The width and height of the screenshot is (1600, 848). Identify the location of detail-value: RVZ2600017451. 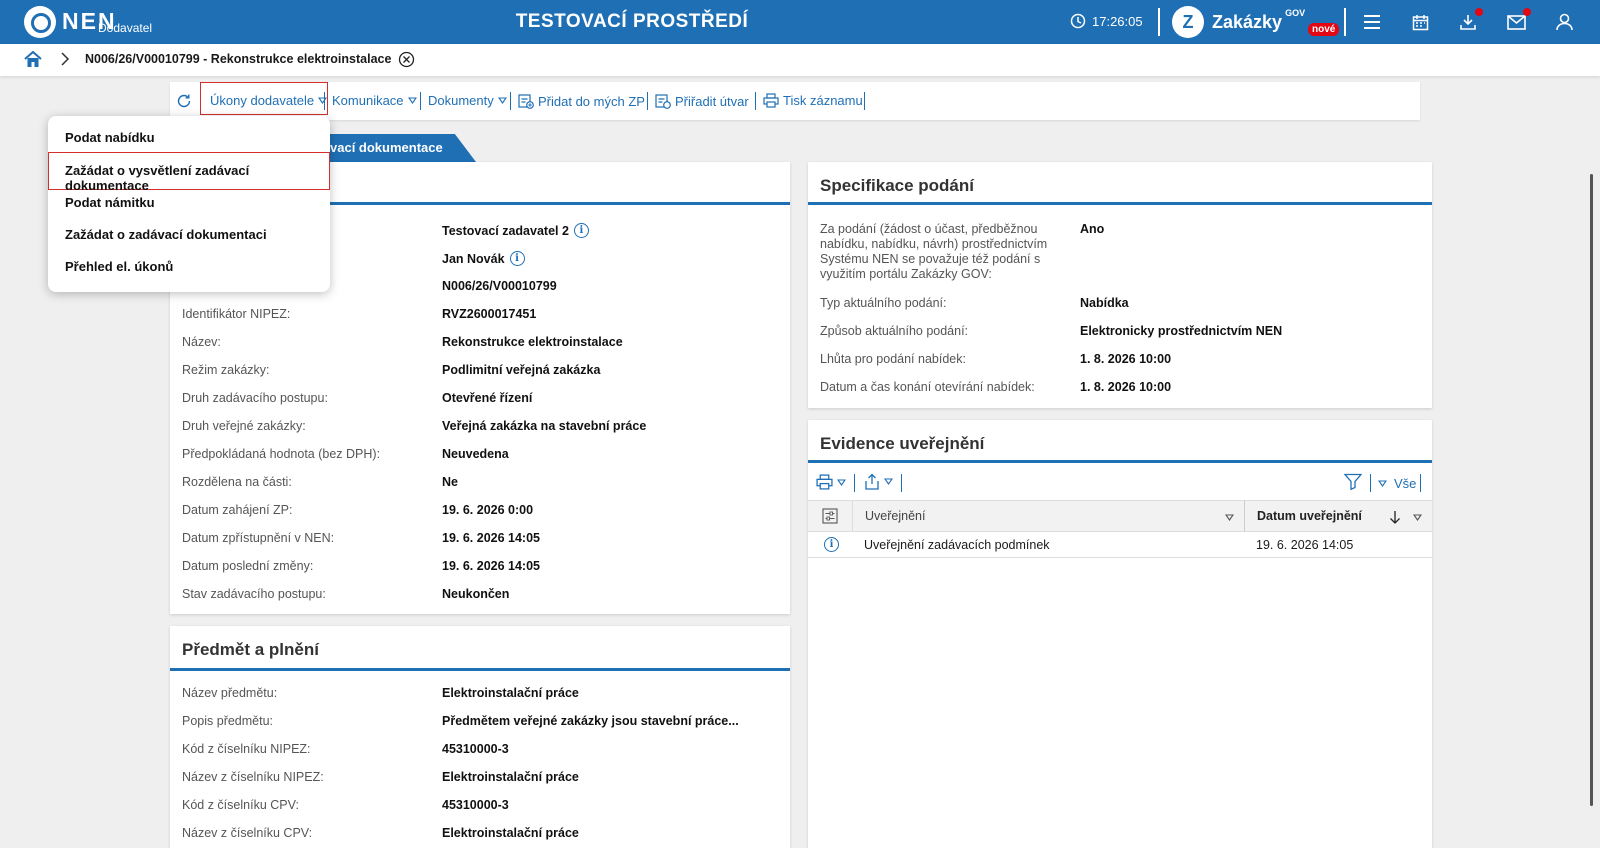
(489, 314).